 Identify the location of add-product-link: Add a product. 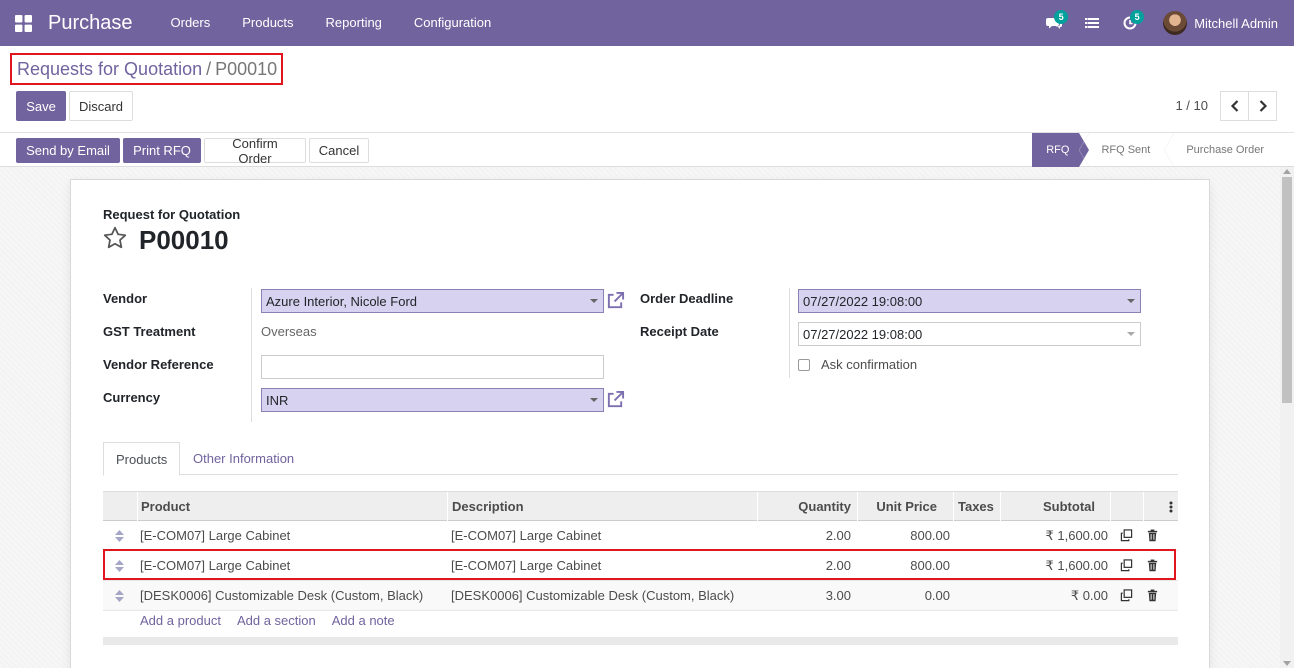
(180, 623).